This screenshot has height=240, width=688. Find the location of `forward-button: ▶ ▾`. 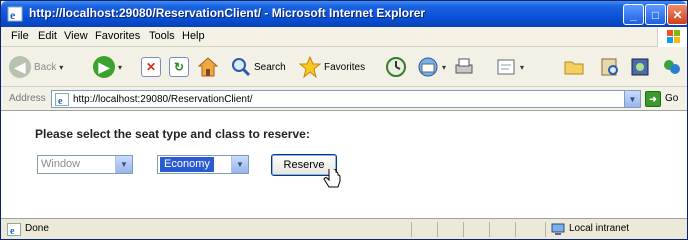

forward-button: ▶ ▾ is located at coordinates (107, 67).